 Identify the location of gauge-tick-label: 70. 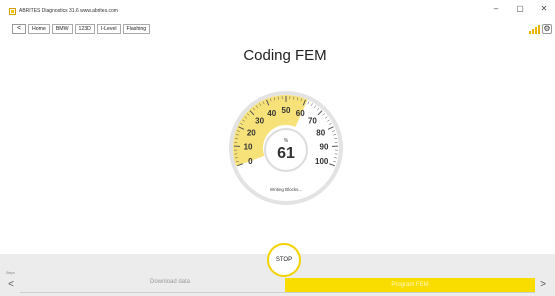
(312, 121).